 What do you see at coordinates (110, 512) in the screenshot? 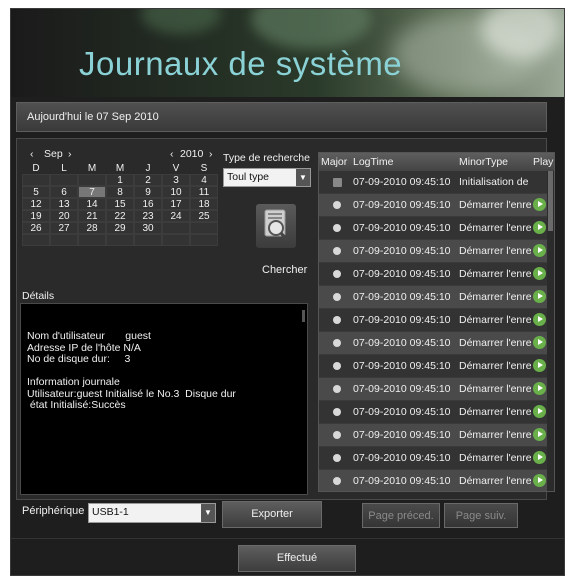
I see `device-value: USB1-1` at bounding box center [110, 512].